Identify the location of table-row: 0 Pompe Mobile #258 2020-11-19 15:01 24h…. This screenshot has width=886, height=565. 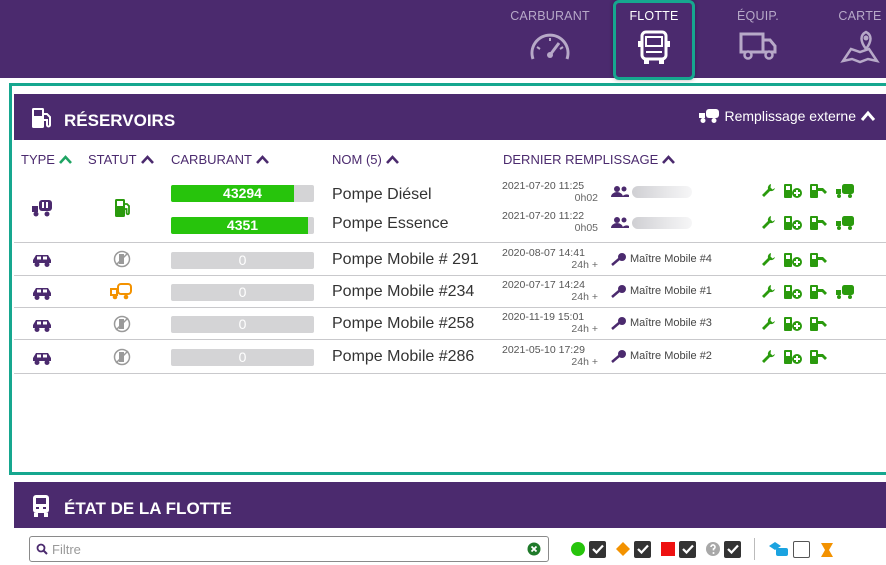
(450, 324).